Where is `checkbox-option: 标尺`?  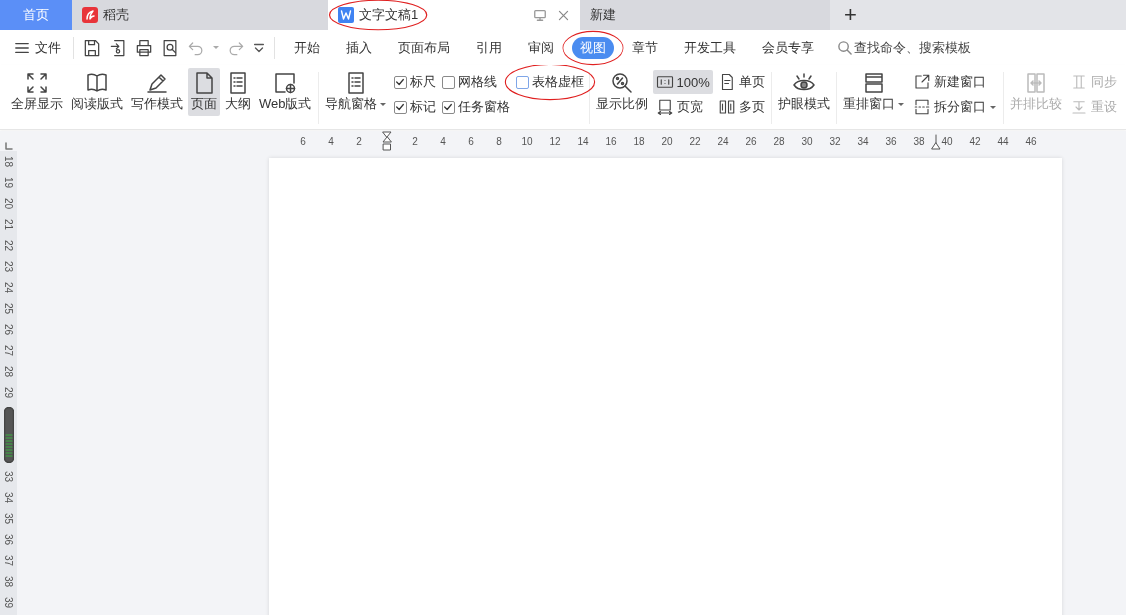
checkbox-option: 标尺 is located at coordinates (414, 82).